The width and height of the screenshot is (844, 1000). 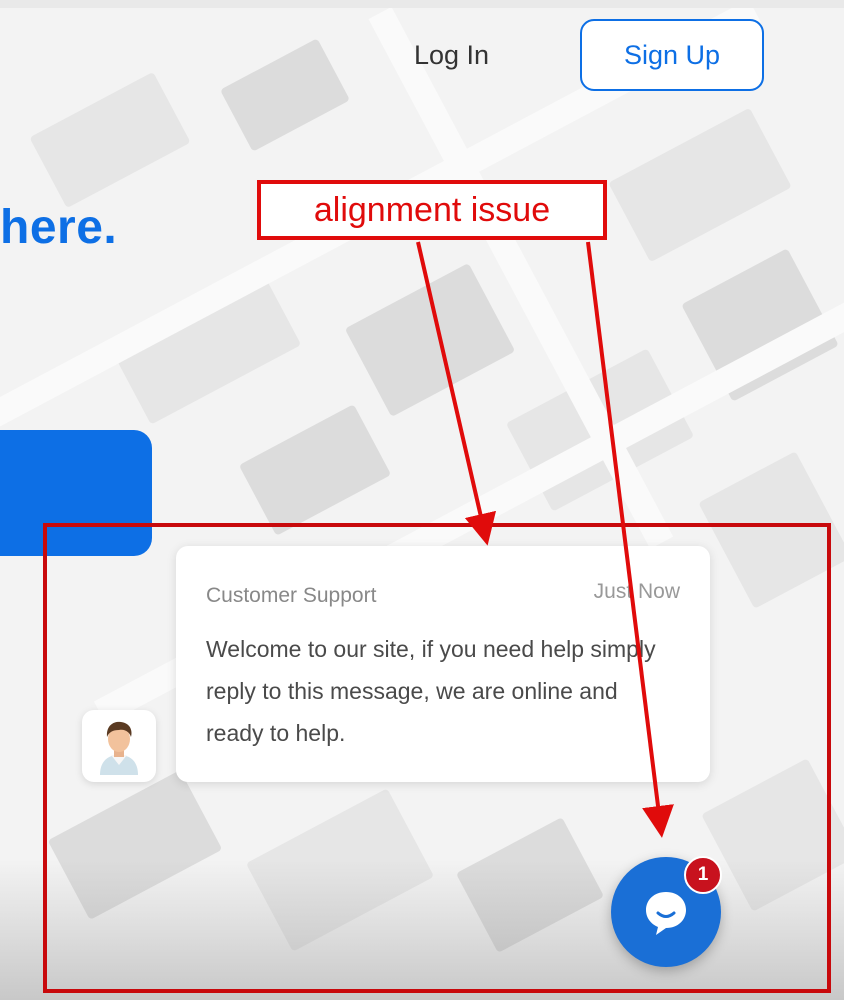 I want to click on hero-cta-button-fragment, so click(x=76, y=493).